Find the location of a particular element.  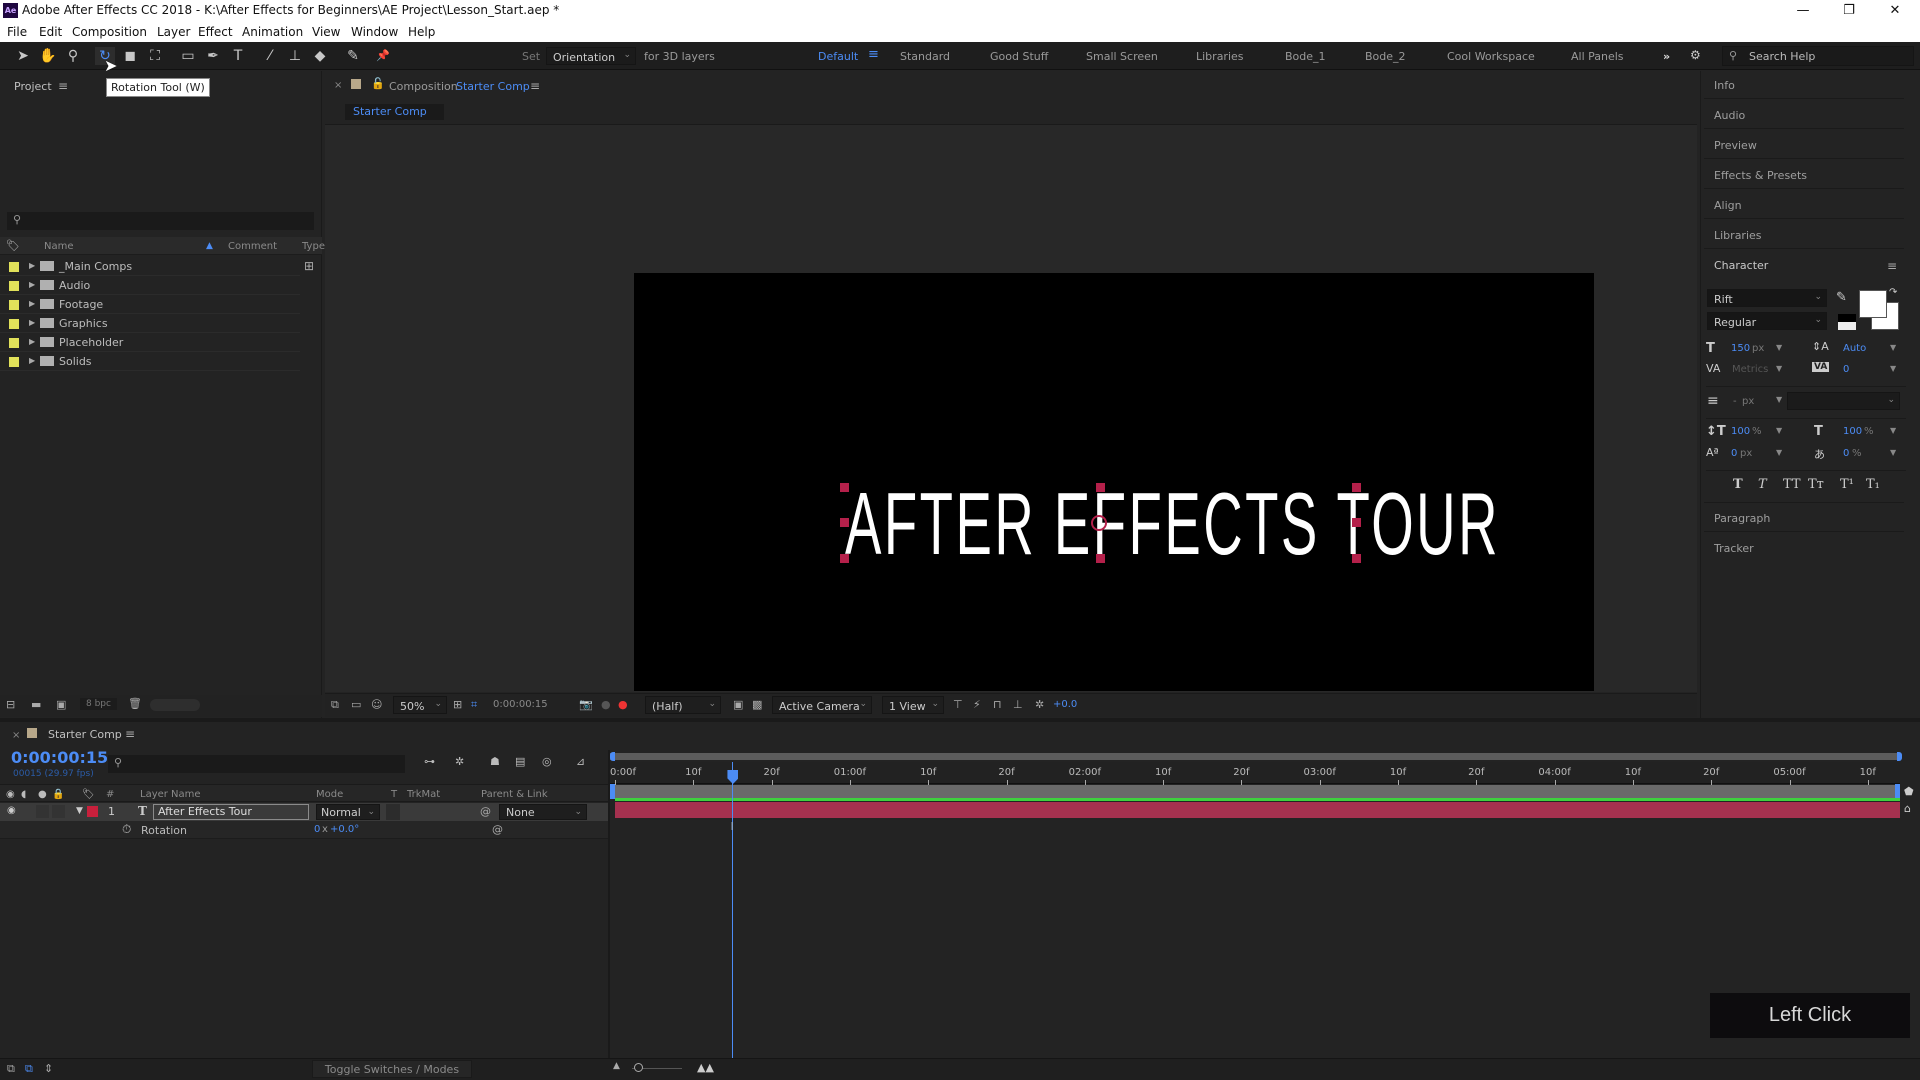

new-composition-icon: ▣ is located at coordinates (61, 704).